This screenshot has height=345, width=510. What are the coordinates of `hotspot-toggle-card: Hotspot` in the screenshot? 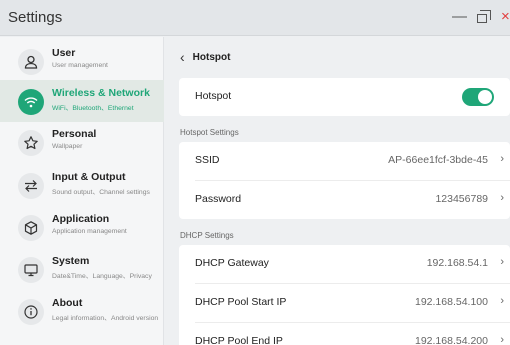 It's located at (344, 97).